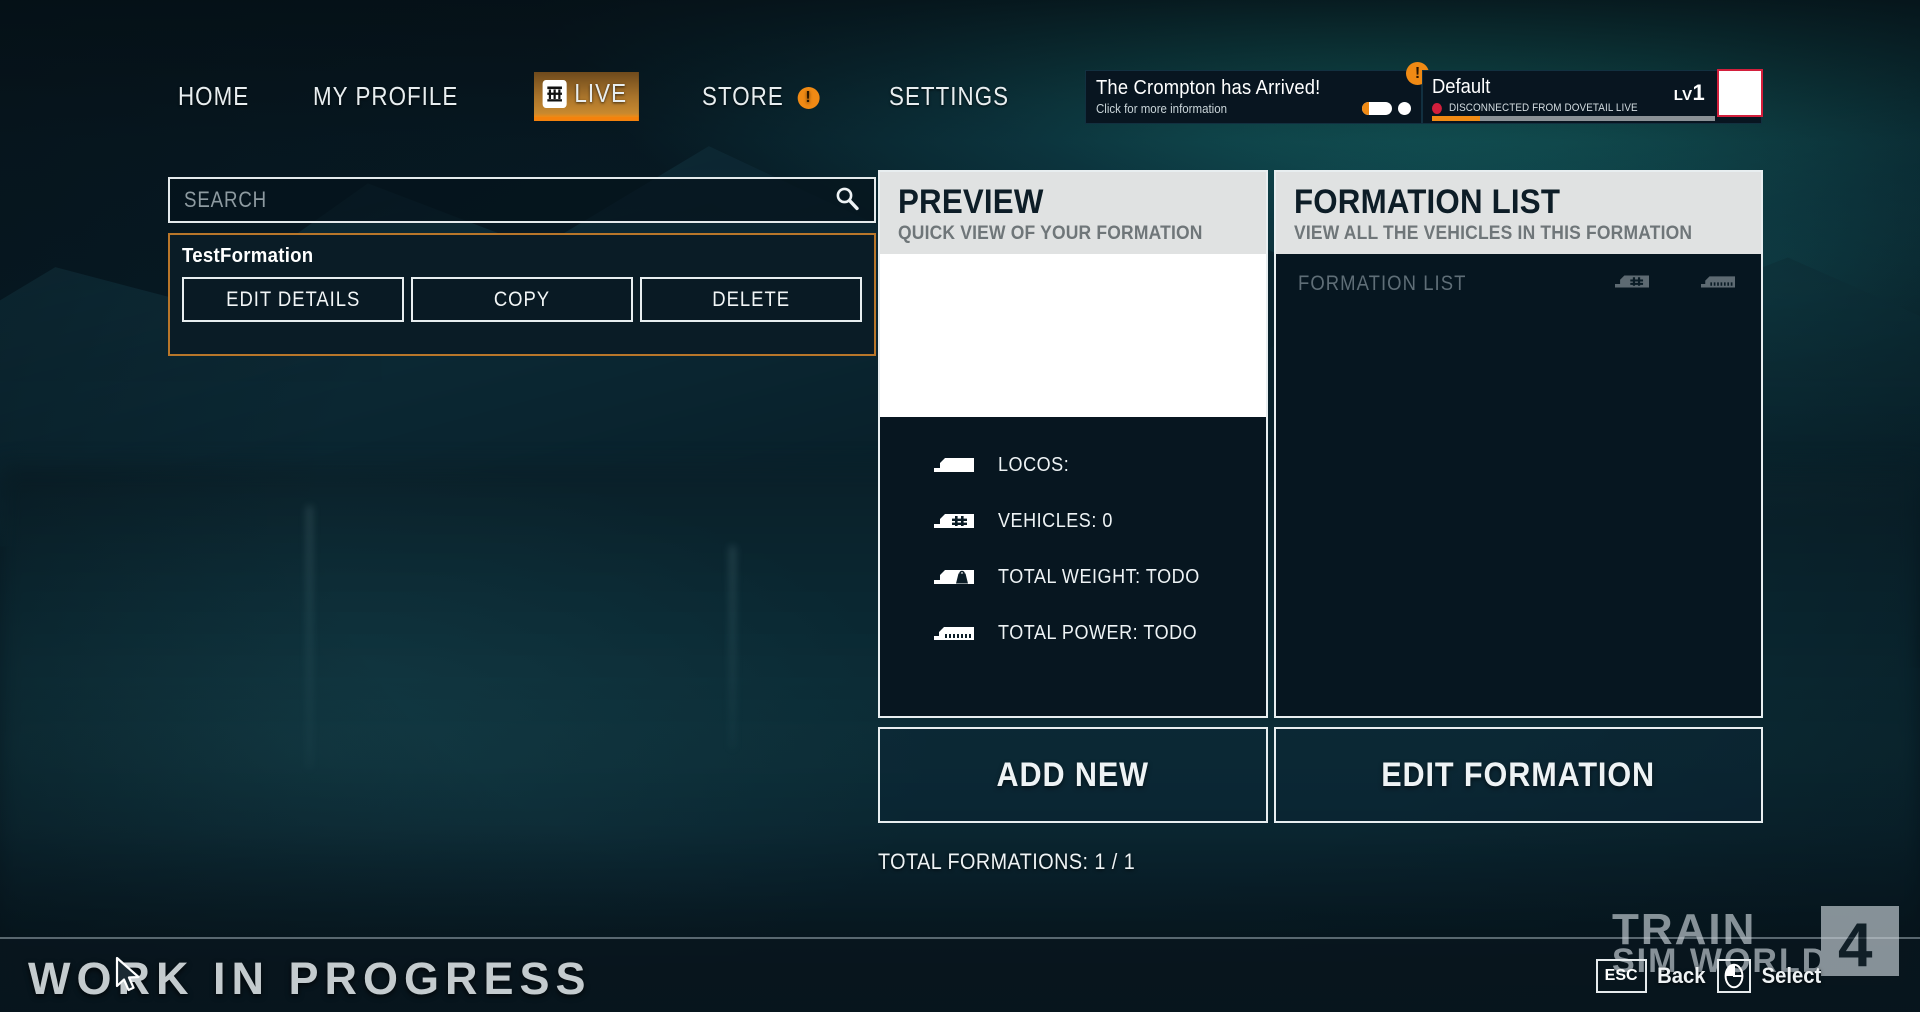  Describe the element at coordinates (1734, 976) in the screenshot. I see `mouse-icon` at that location.